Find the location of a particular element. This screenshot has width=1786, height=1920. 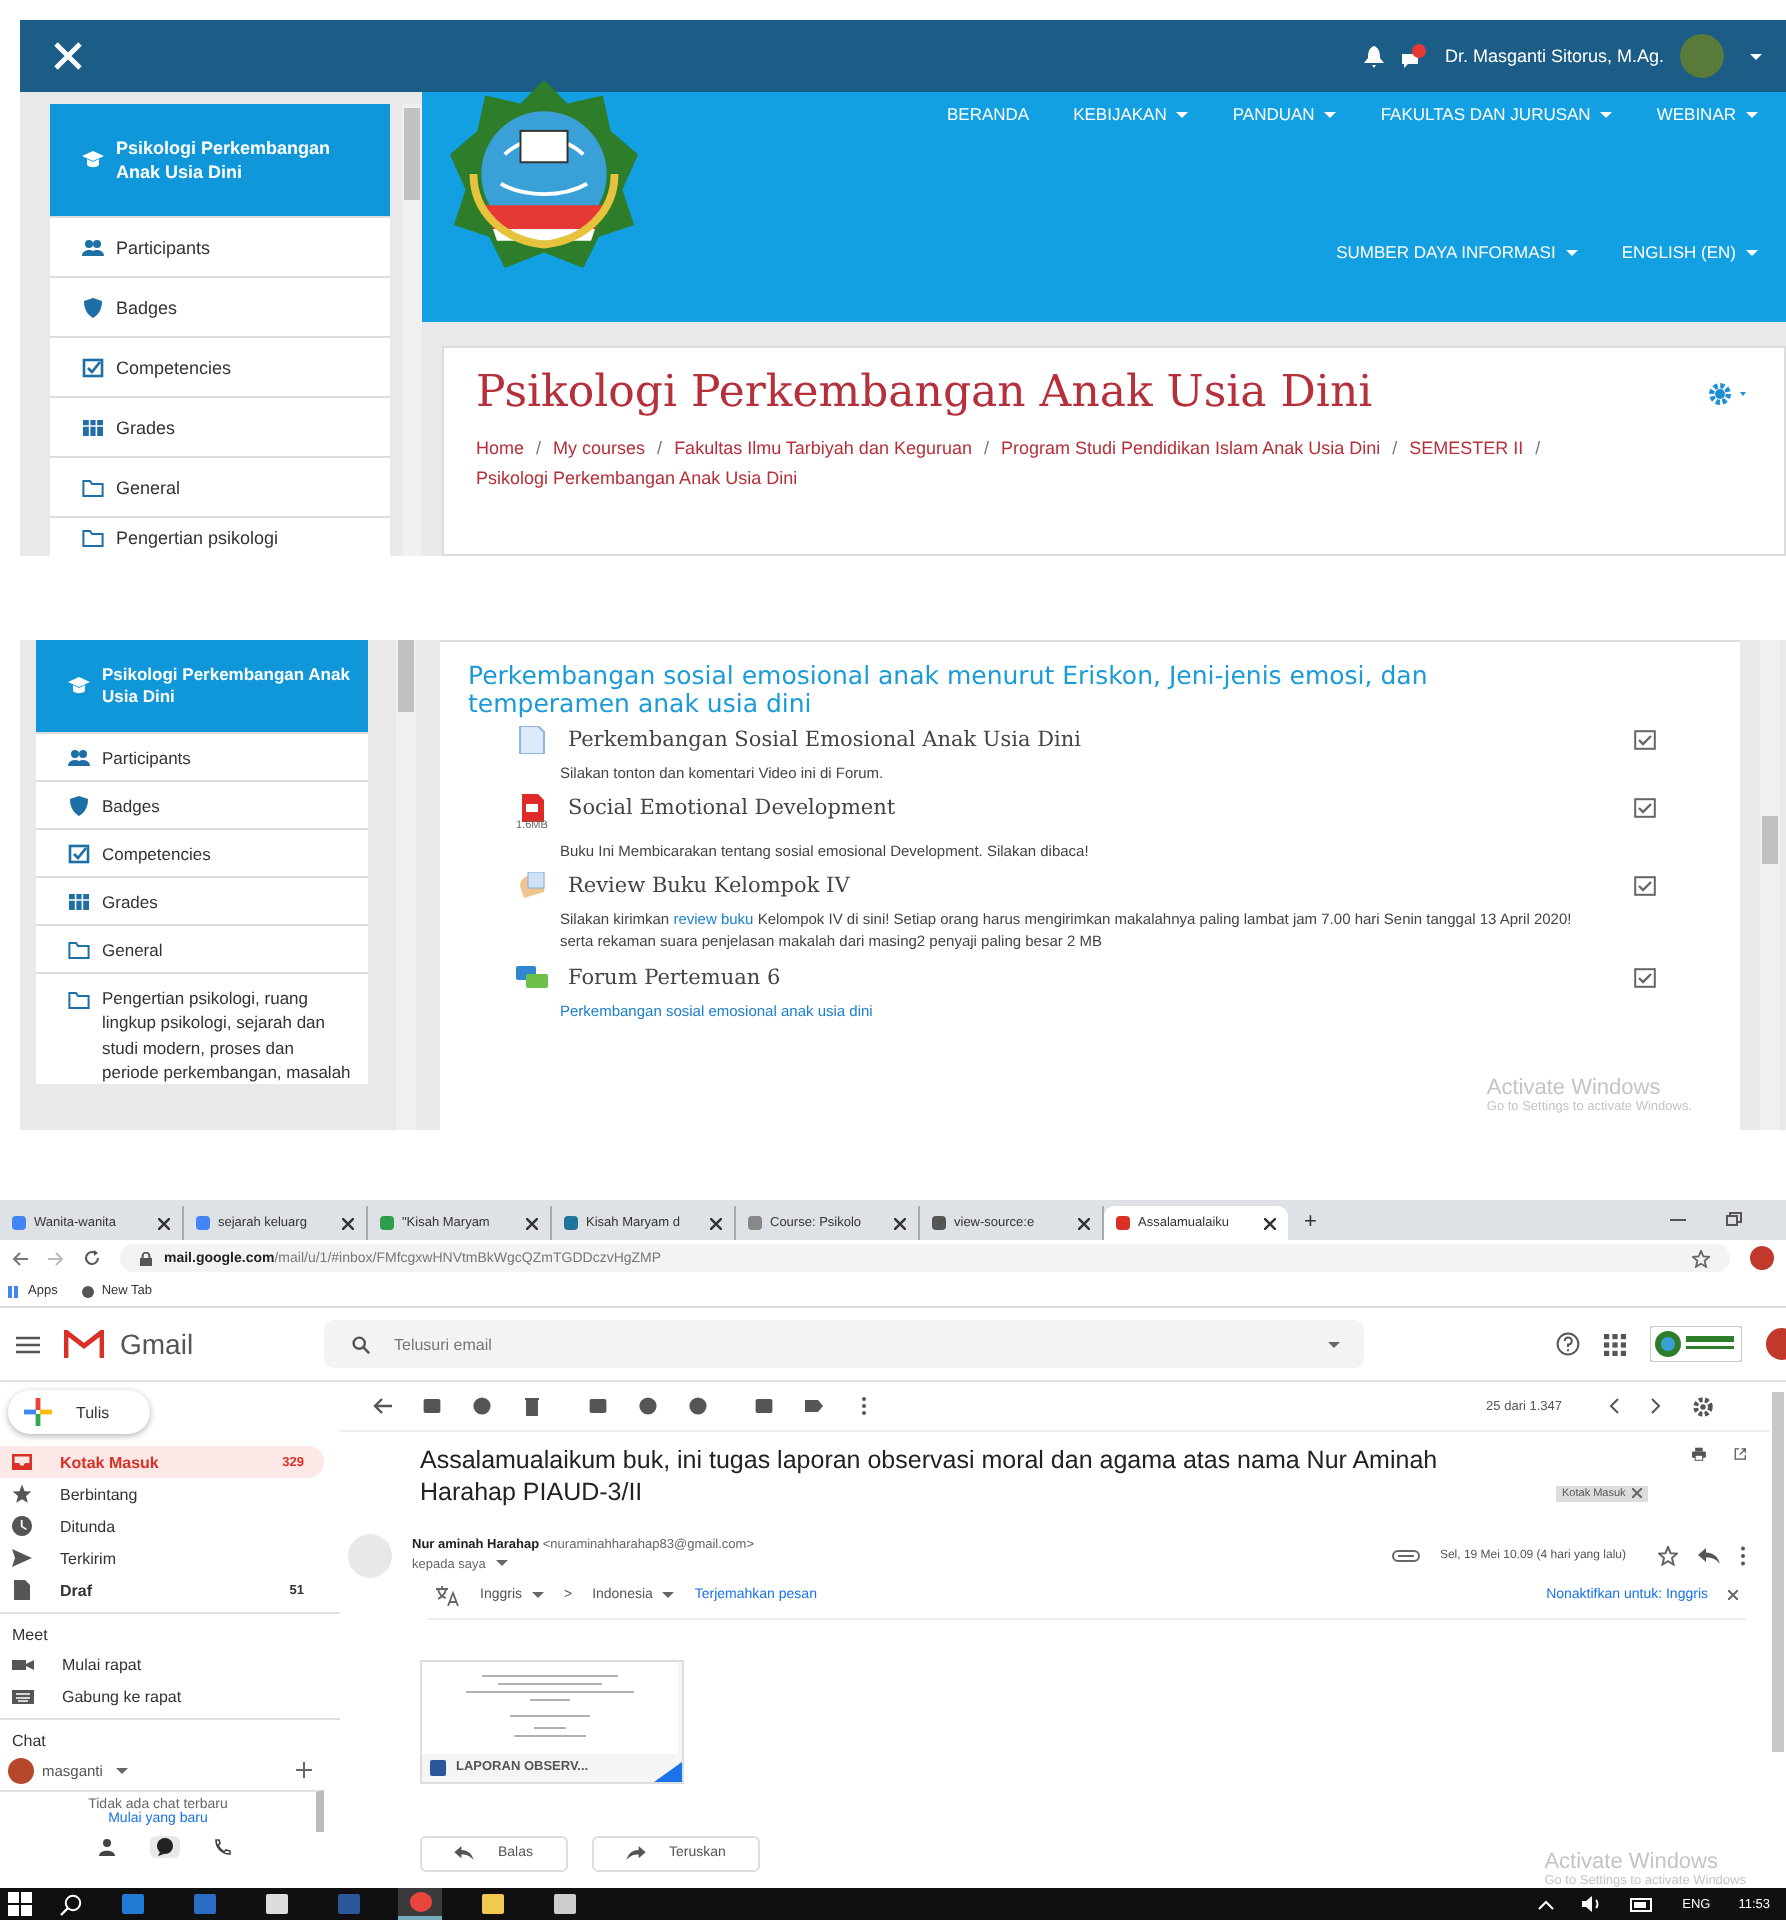

breadcrumb-link: Home is located at coordinates (500, 449).